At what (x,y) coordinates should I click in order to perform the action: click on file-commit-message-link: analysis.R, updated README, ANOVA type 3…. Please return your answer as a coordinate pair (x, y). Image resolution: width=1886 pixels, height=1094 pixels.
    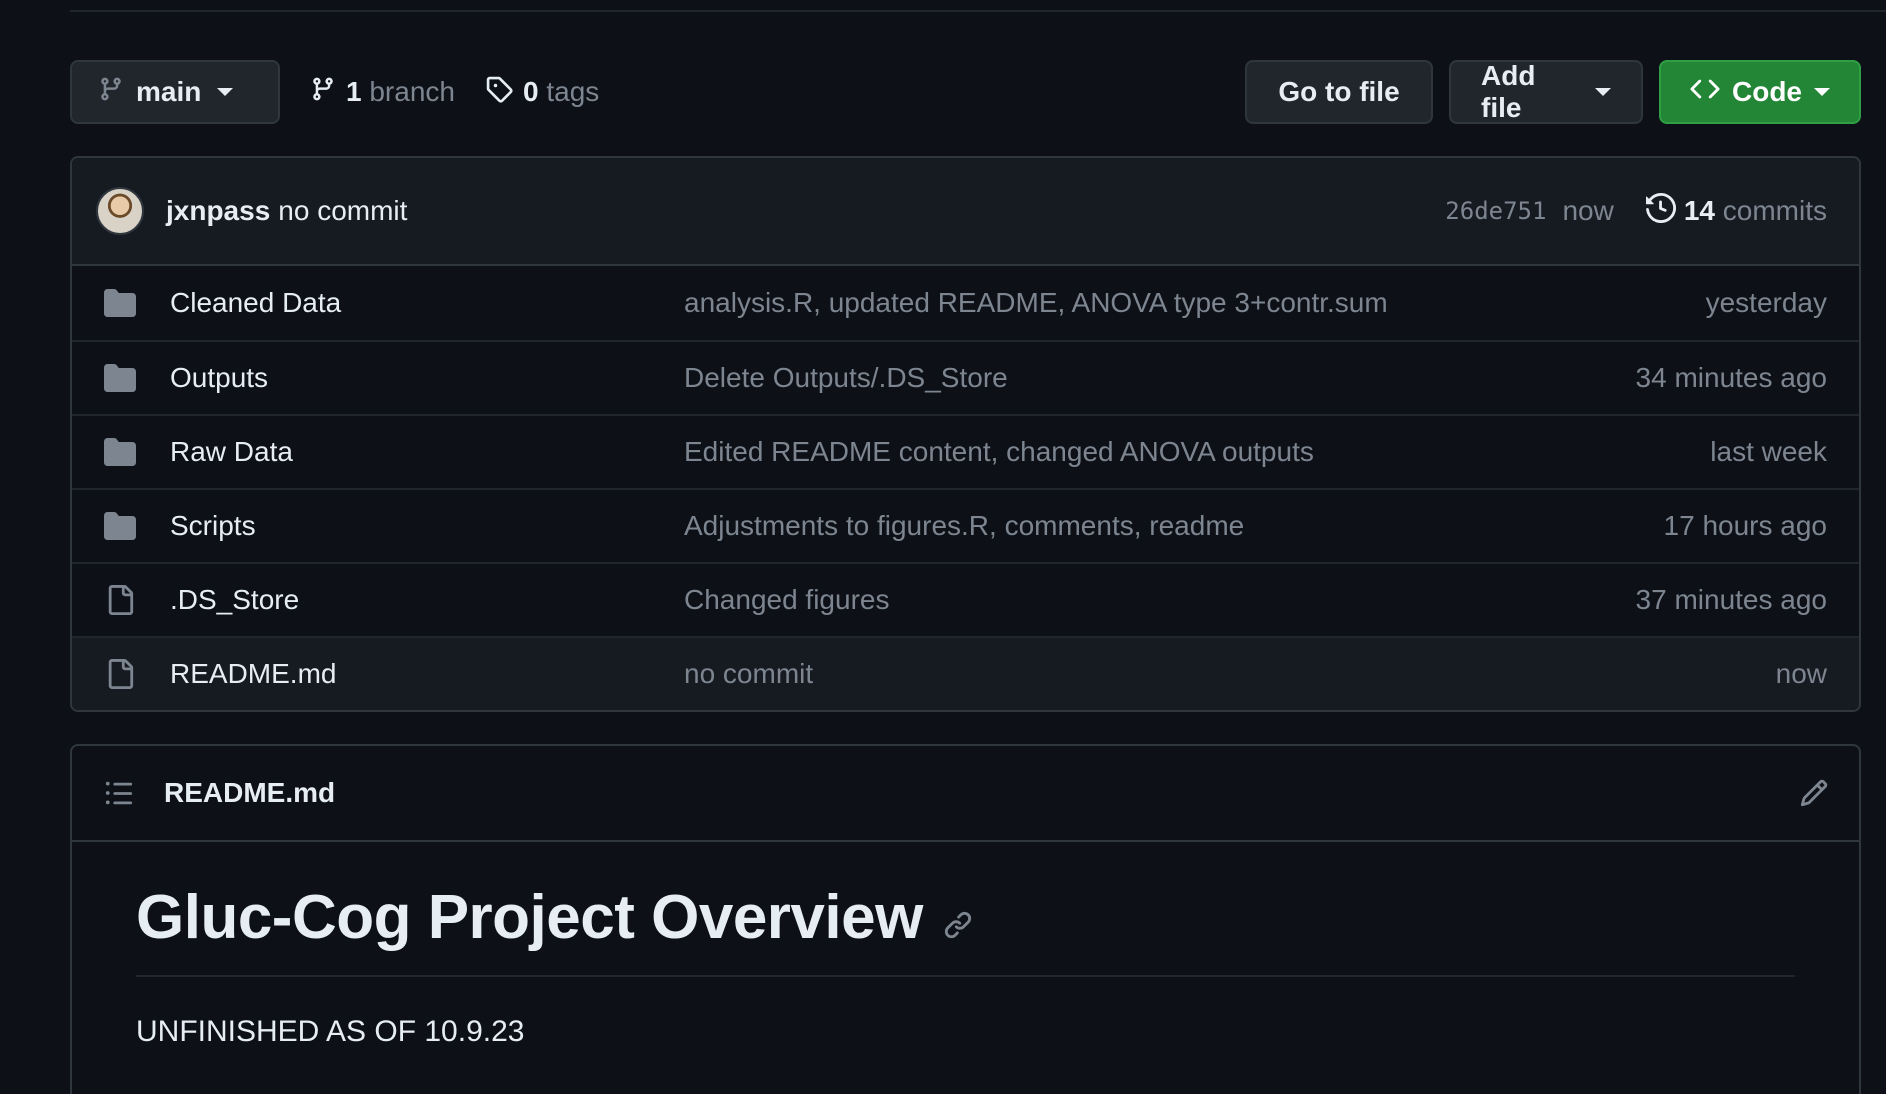
    Looking at the image, I should click on (1195, 303).